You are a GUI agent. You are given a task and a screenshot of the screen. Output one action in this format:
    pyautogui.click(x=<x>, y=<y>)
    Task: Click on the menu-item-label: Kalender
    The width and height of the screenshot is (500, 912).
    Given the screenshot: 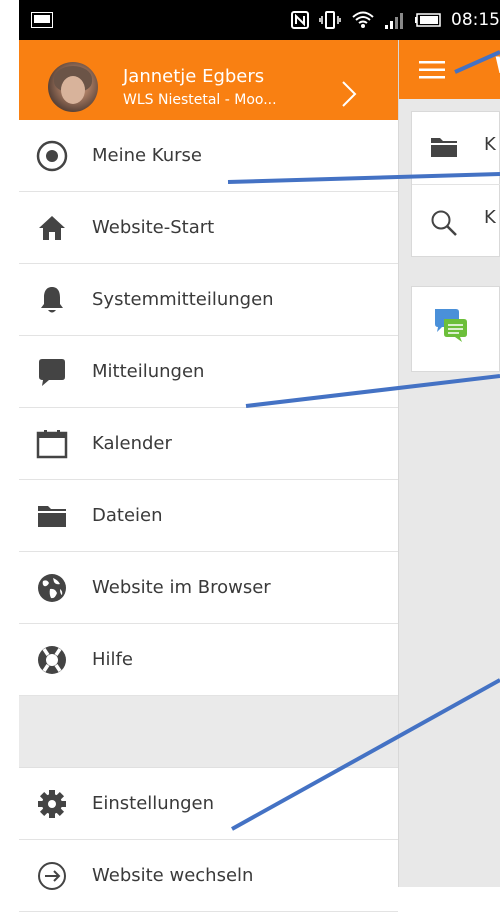 What is the action you would take?
    pyautogui.click(x=132, y=443)
    